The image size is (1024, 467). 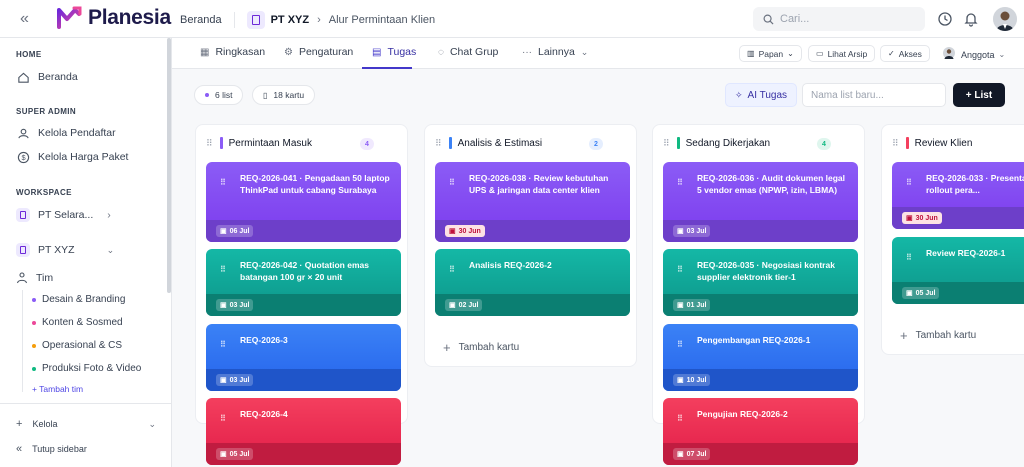 I want to click on view-papan-dropdown: ▥ Papan ⌄, so click(x=770, y=53).